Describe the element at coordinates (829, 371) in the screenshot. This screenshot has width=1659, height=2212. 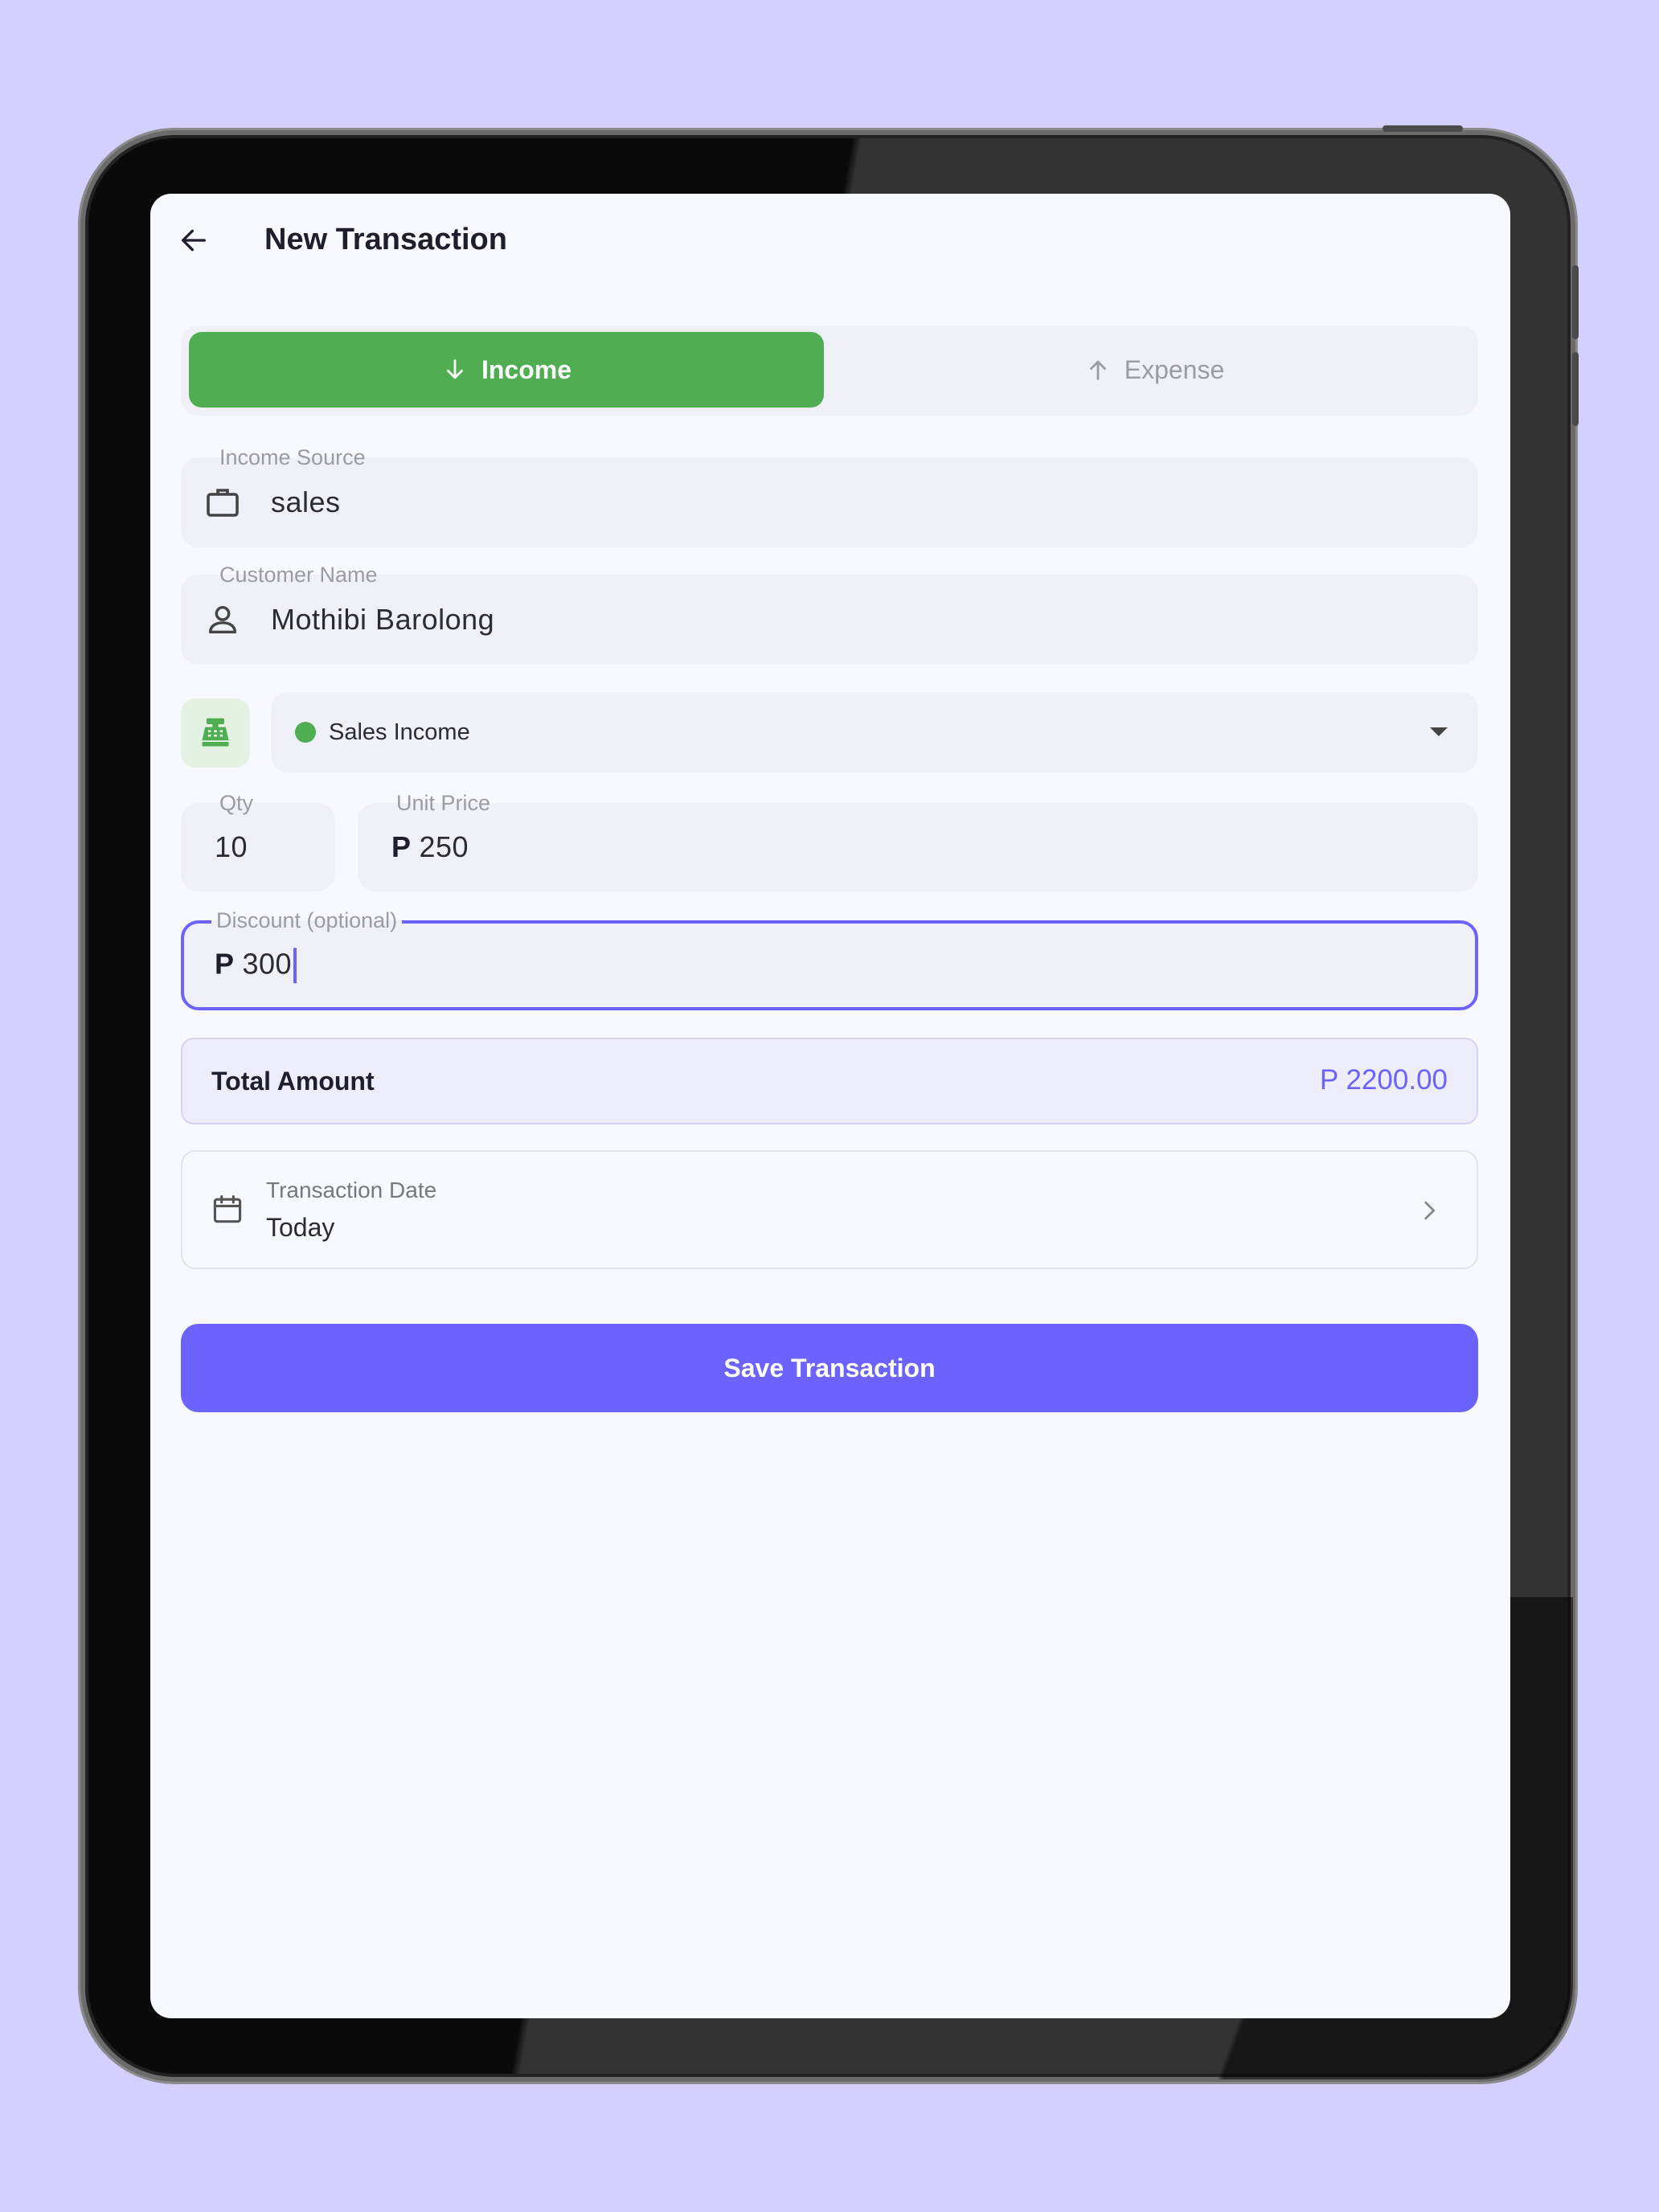
I see `transaction-type-toggle: Income Expense` at that location.